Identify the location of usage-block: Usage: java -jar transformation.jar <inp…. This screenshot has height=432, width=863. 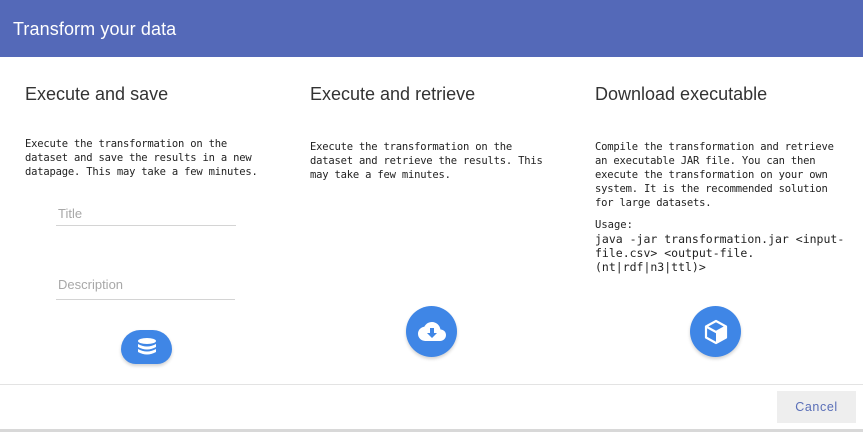
(720, 246).